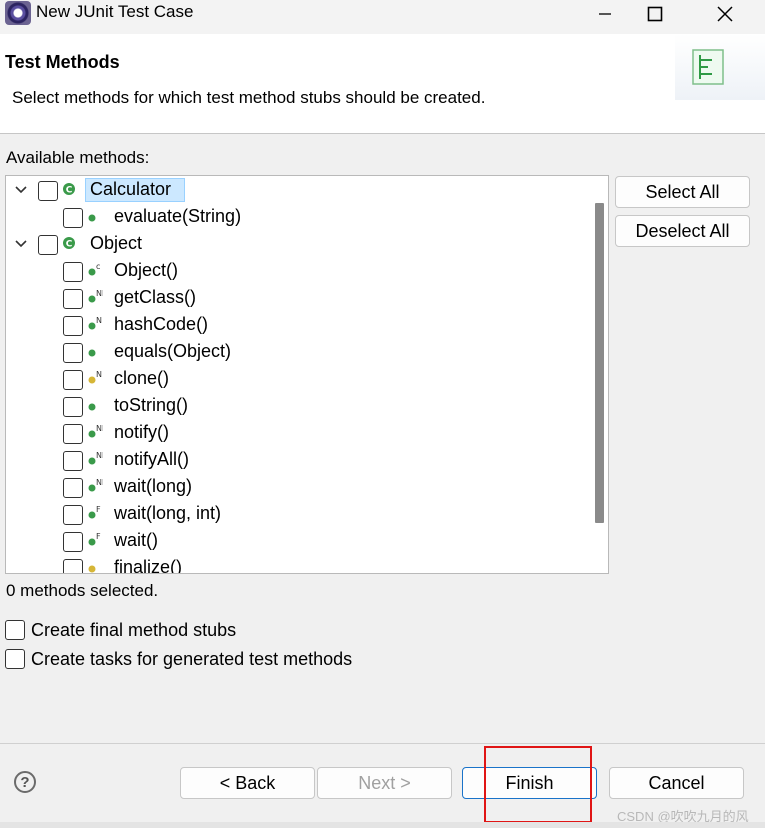 This screenshot has width=765, height=828. I want to click on method-label: hashCode(), so click(161, 324).